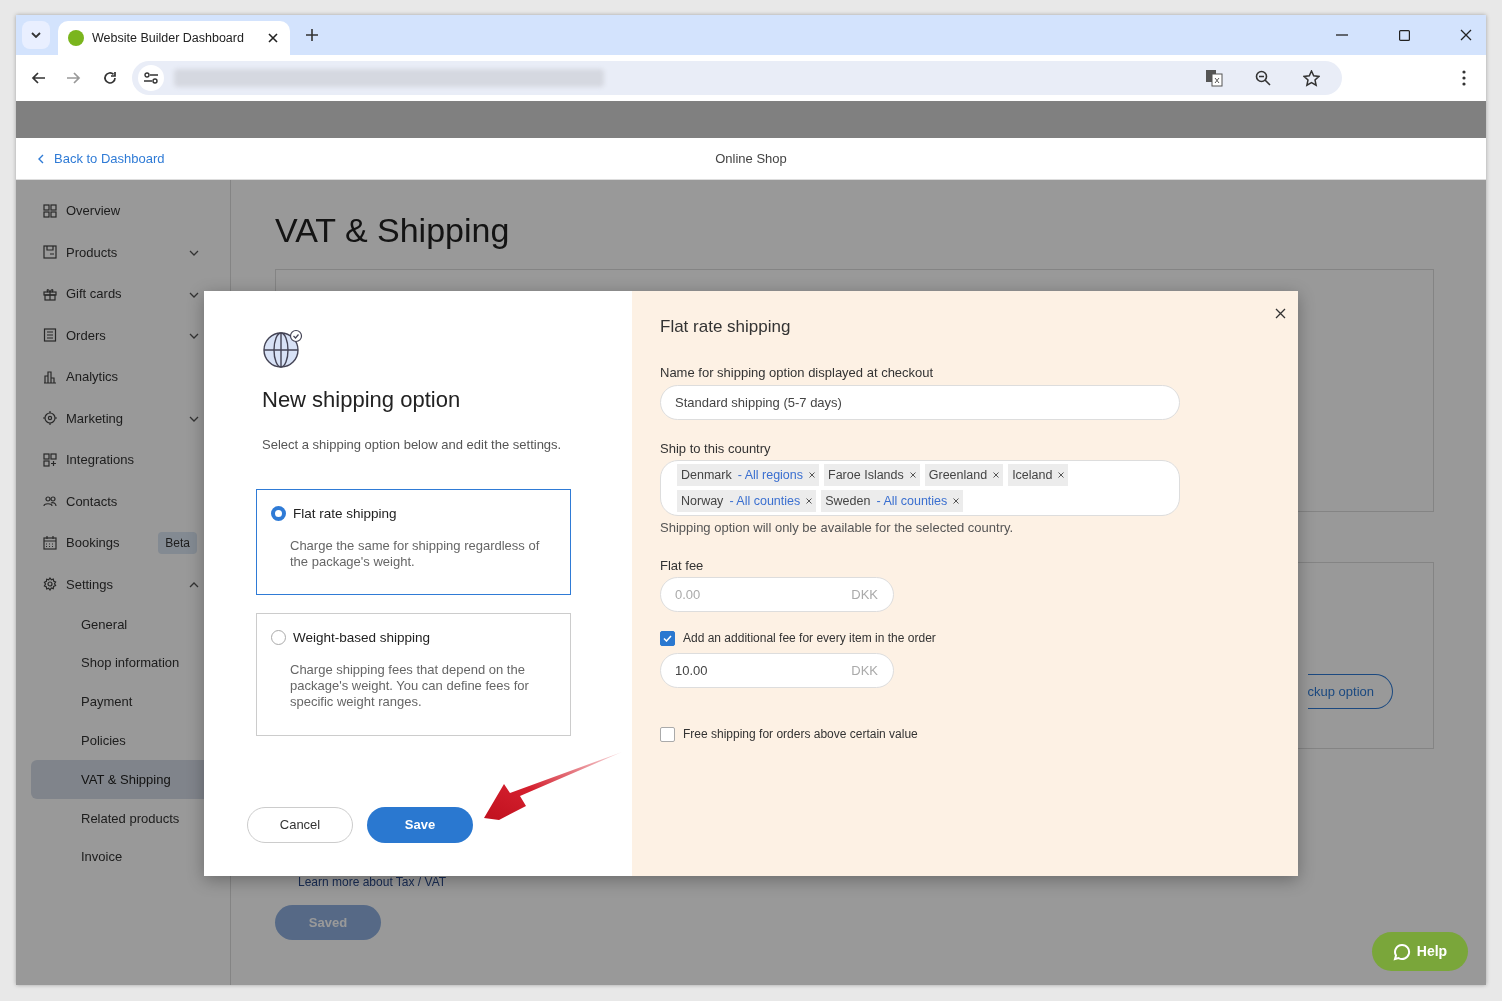 This screenshot has width=1502, height=1001. Describe the element at coordinates (110, 78) in the screenshot. I see `reload-icon` at that location.